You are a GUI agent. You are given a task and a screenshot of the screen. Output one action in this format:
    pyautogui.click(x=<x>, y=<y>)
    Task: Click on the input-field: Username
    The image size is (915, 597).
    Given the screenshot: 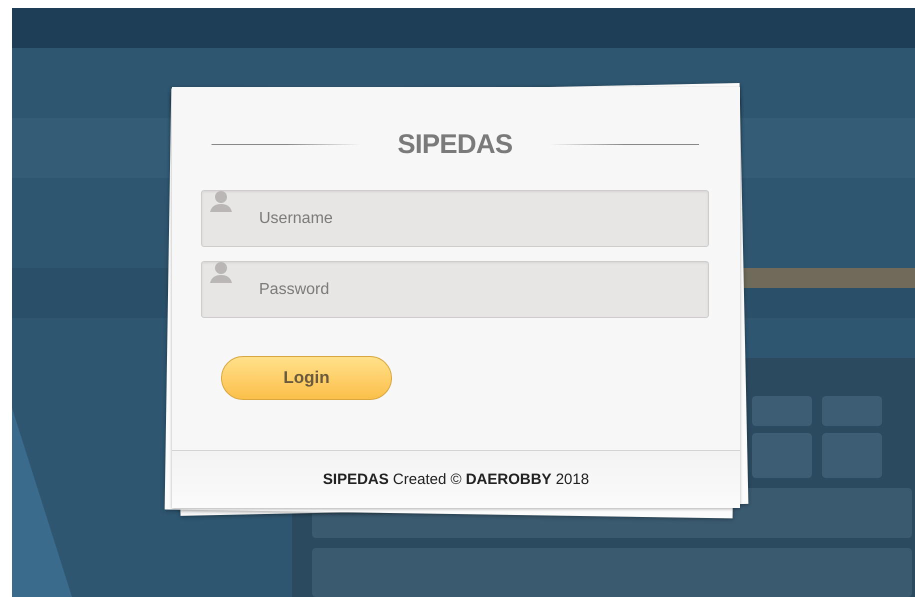 What is the action you would take?
    pyautogui.click(x=455, y=218)
    